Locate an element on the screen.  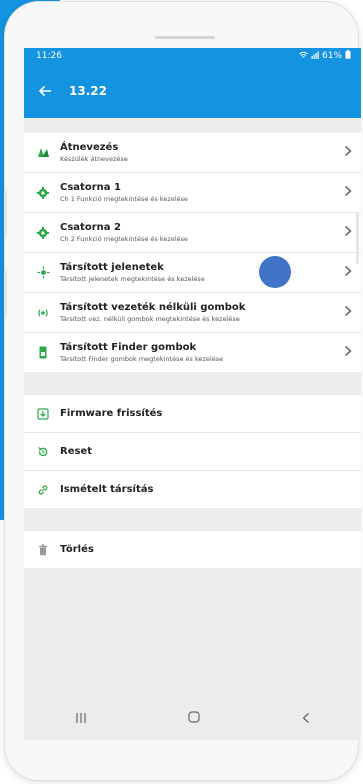
menu-item-rename: Átnevezés Készülék átnevezése is located at coordinates (192, 153).